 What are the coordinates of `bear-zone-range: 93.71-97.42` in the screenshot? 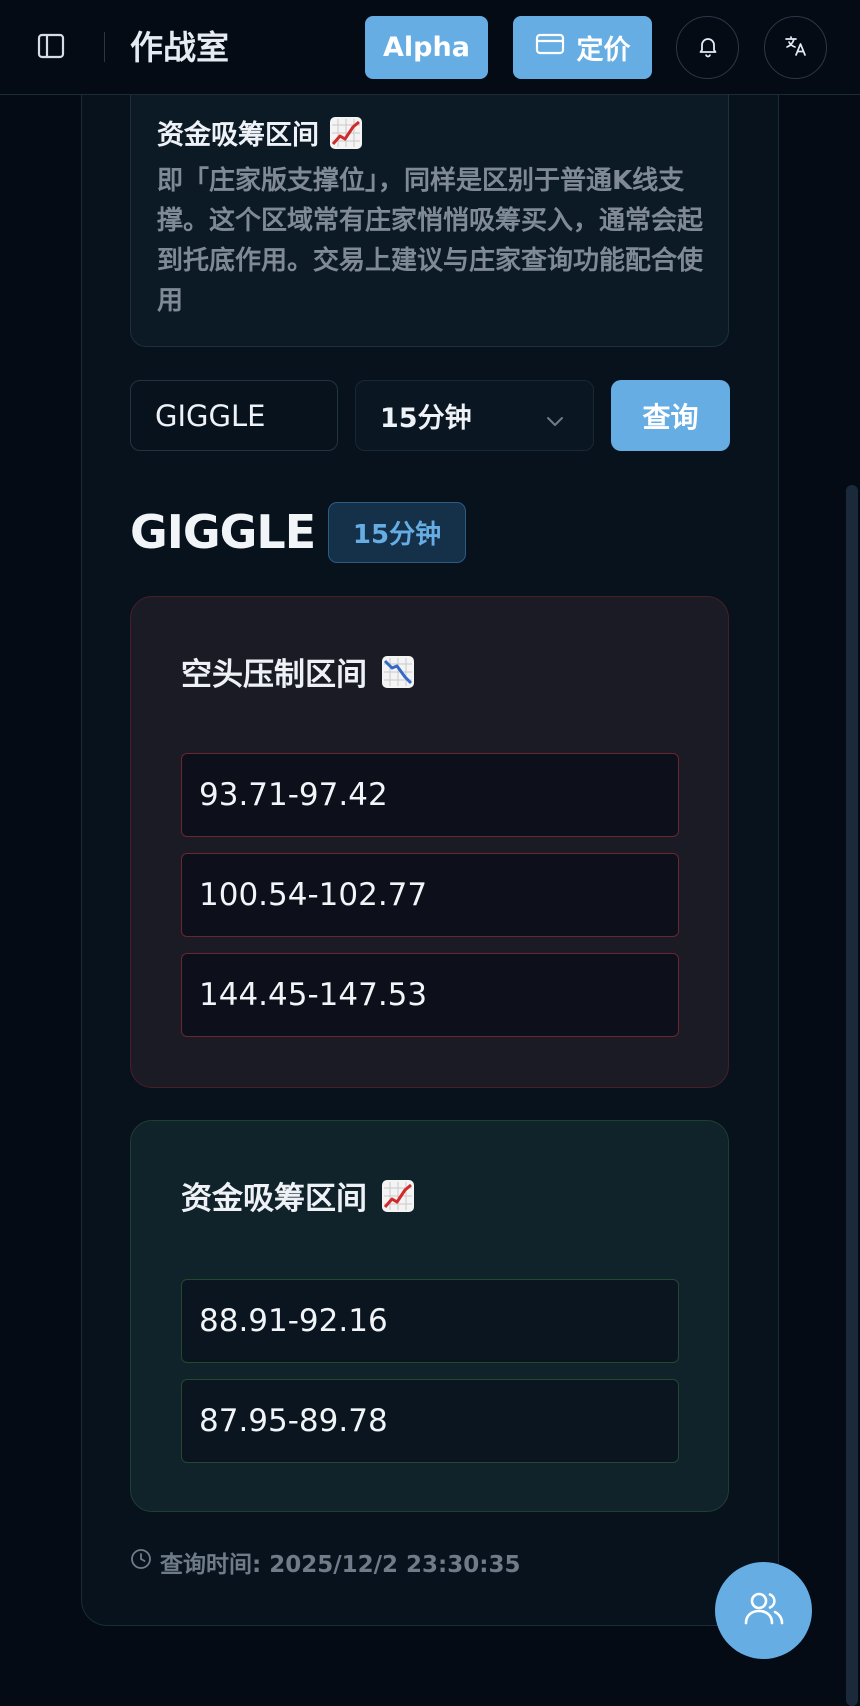 It's located at (430, 795).